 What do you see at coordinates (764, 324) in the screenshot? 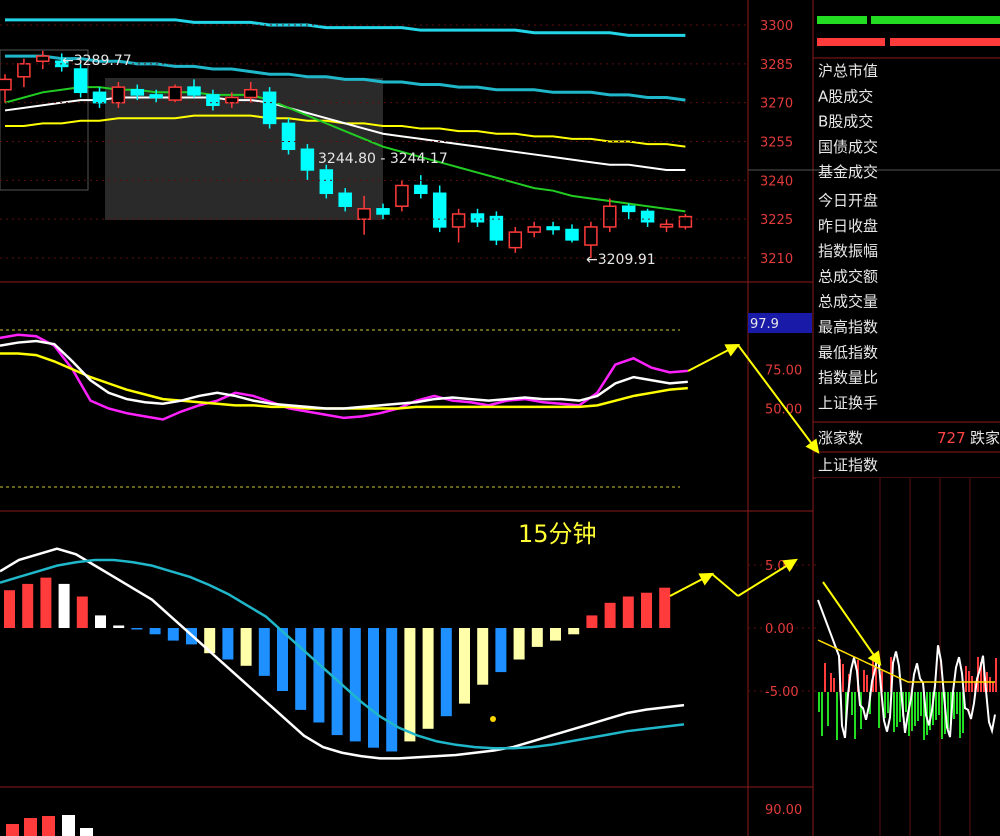
I see `kdj-current-value: 97.9` at bounding box center [764, 324].